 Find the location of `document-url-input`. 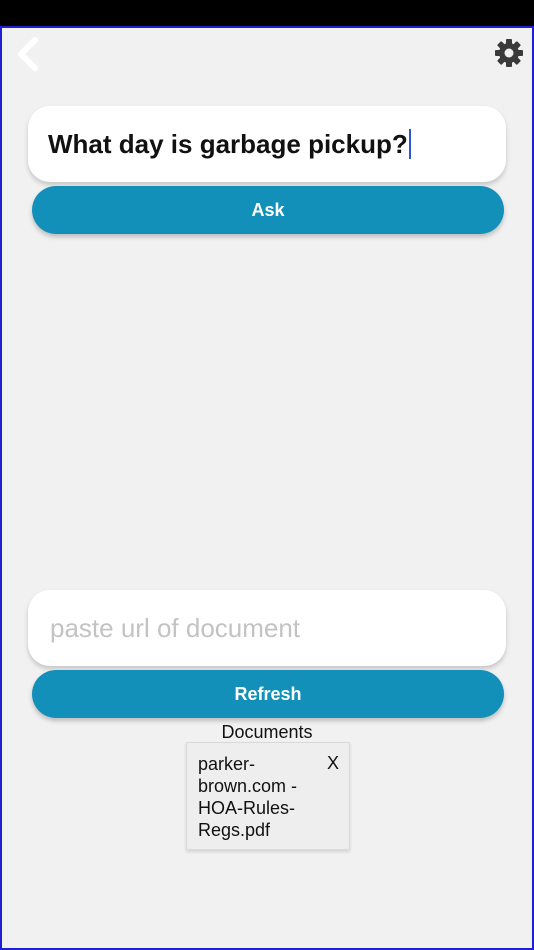

document-url-input is located at coordinates (267, 628).